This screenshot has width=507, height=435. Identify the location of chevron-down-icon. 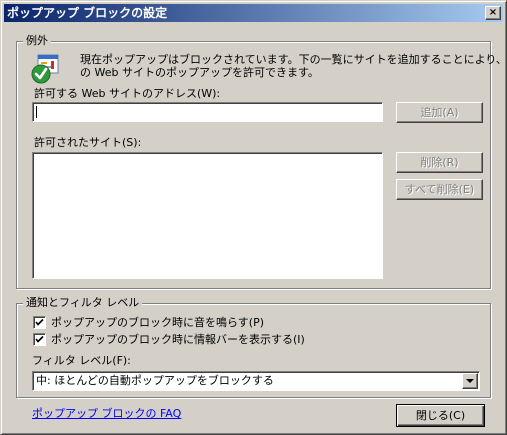
(470, 381).